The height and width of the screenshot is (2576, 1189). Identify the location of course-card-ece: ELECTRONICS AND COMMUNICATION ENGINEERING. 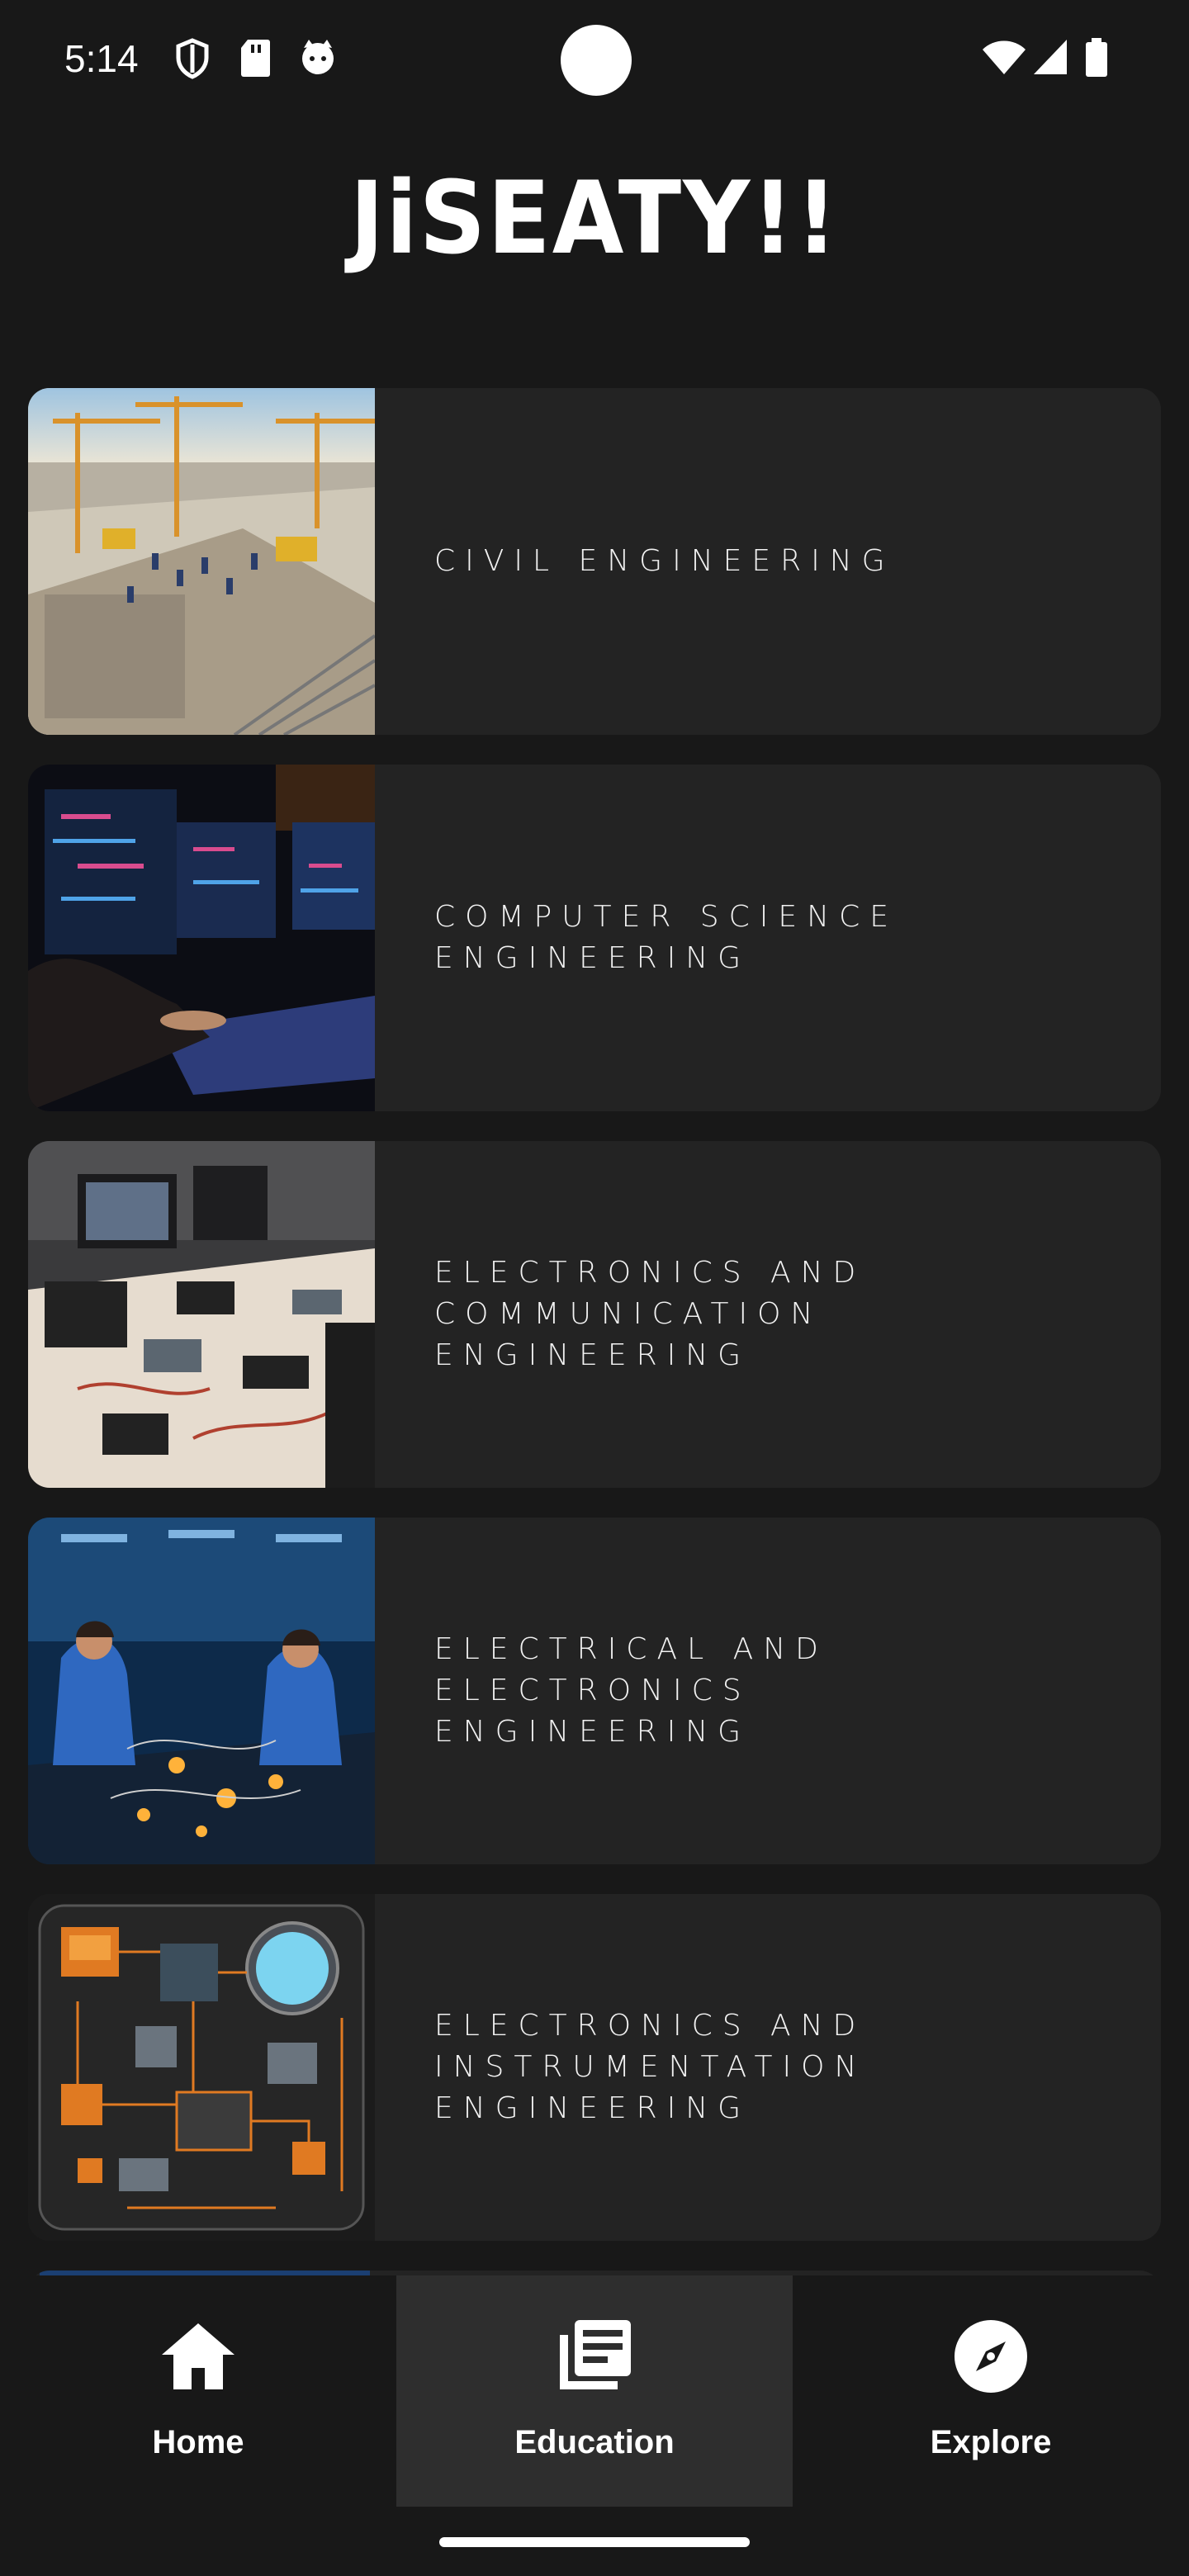
(594, 1314).